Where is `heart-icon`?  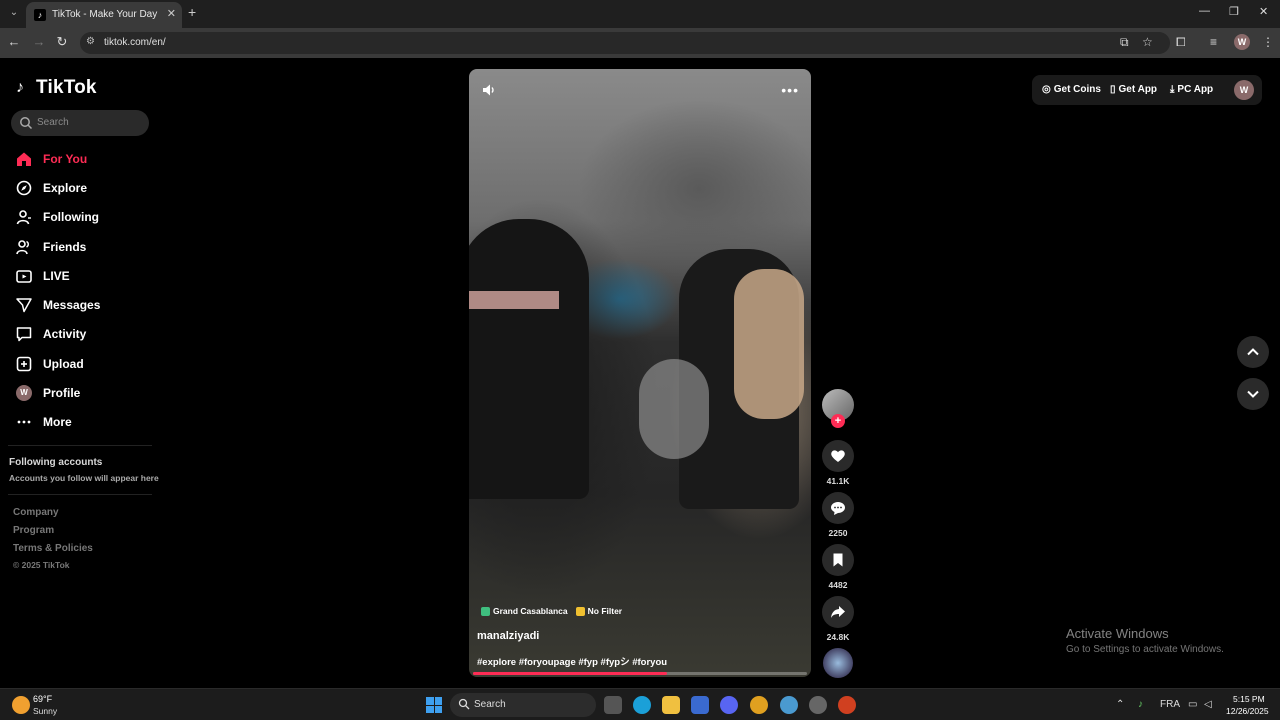
heart-icon is located at coordinates (838, 456).